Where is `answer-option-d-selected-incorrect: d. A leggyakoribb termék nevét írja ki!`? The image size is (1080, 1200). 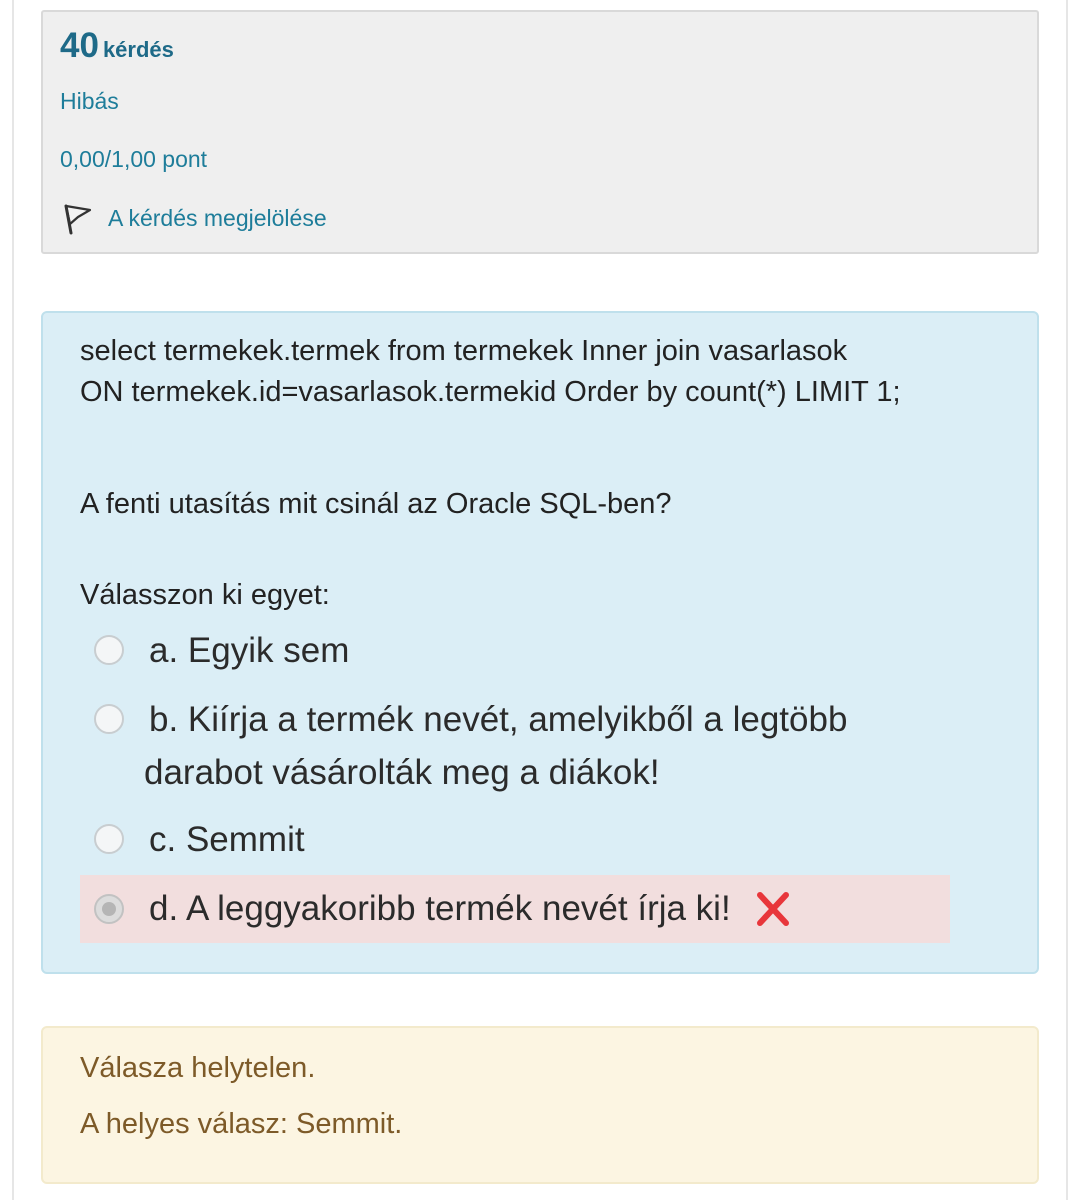 answer-option-d-selected-incorrect: d. A leggyakoribb termék nevét írja ki! is located at coordinates (515, 909).